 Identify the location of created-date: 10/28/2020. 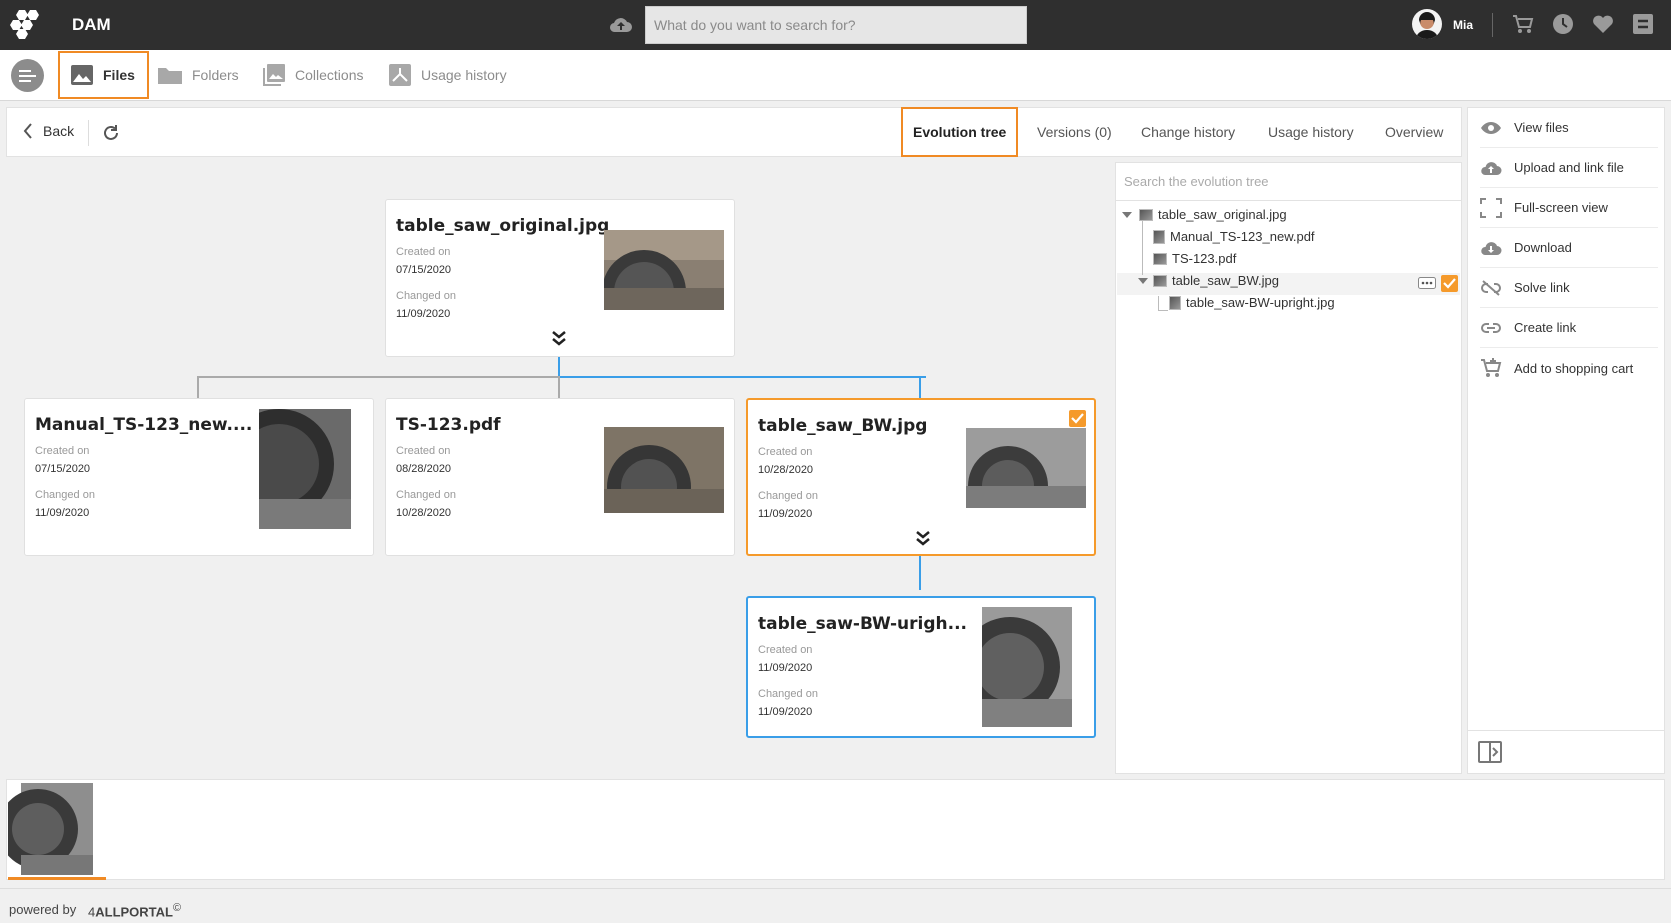
(786, 470).